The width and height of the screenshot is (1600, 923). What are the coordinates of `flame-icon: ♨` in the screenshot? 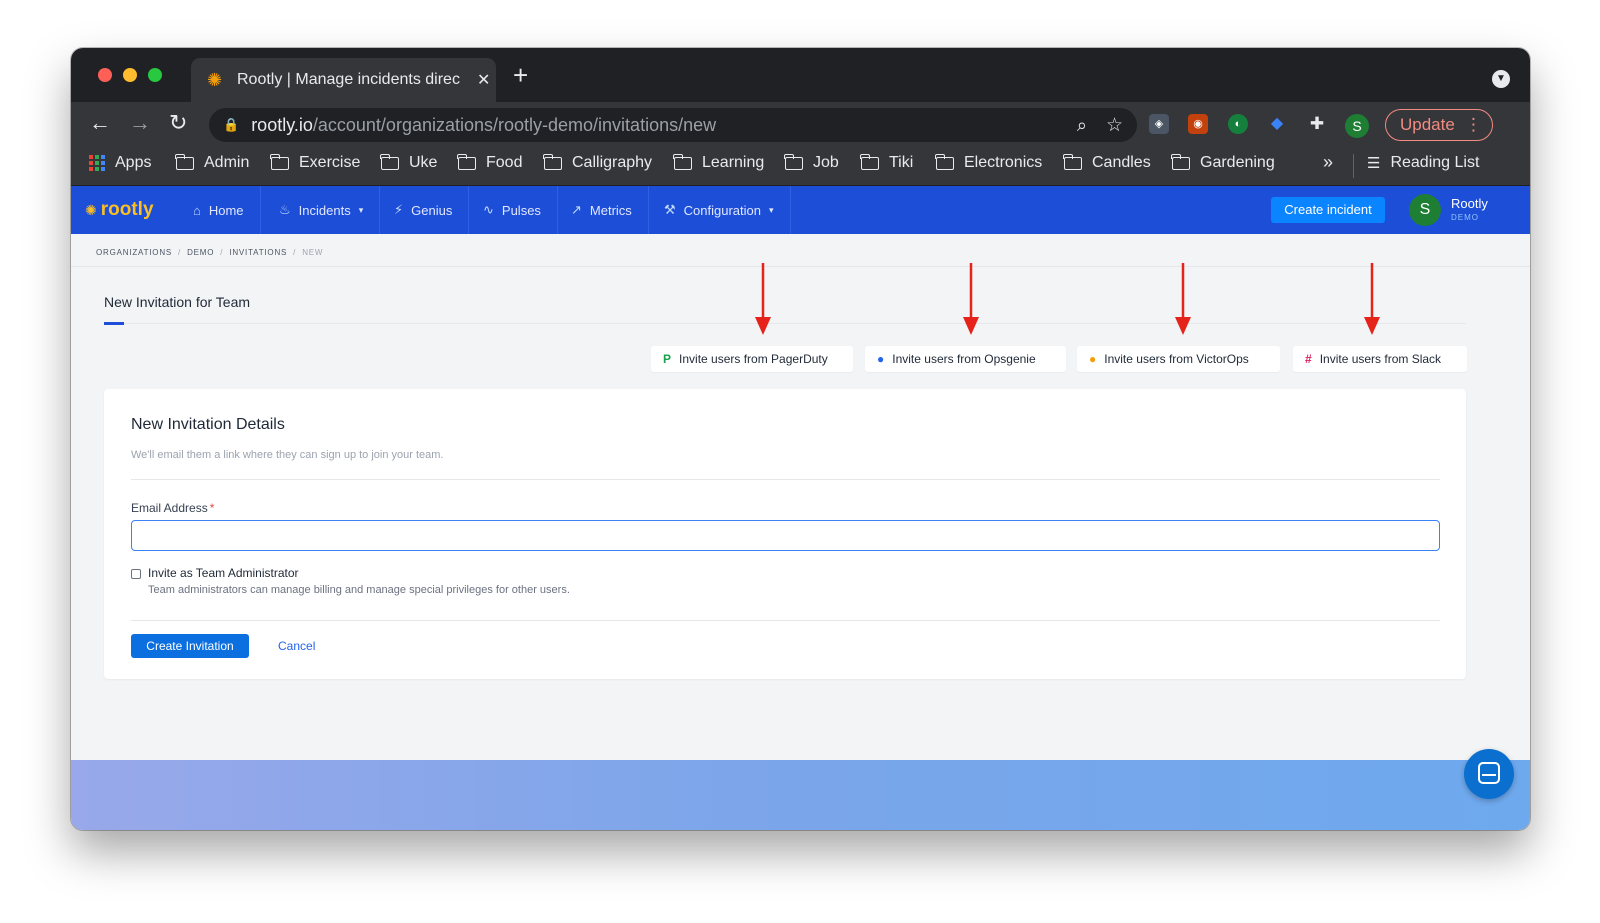 It's located at (285, 209).